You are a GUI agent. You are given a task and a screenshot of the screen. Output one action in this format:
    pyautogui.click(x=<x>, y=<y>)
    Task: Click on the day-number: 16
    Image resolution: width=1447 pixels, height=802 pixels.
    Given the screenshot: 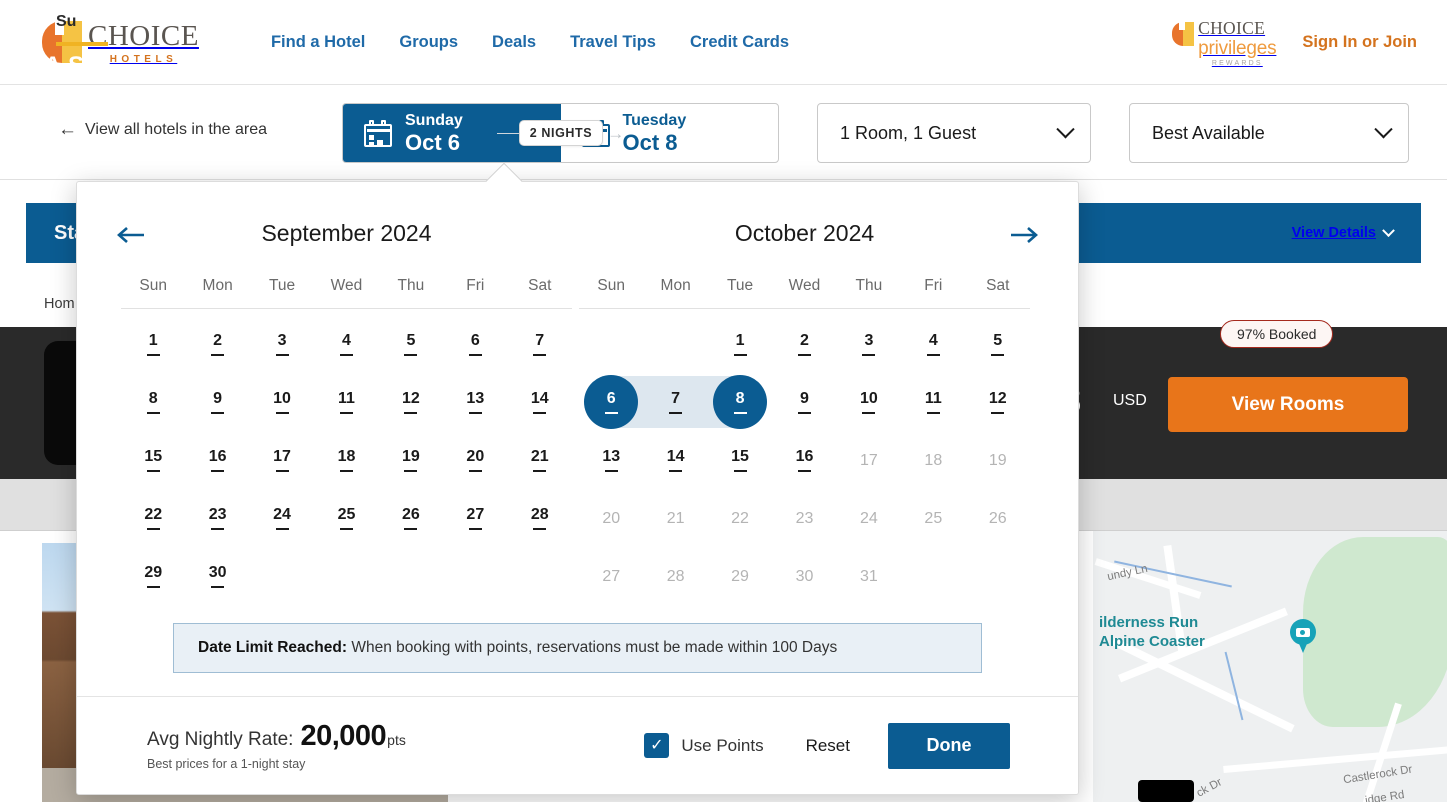 What is the action you would take?
    pyautogui.click(x=804, y=456)
    